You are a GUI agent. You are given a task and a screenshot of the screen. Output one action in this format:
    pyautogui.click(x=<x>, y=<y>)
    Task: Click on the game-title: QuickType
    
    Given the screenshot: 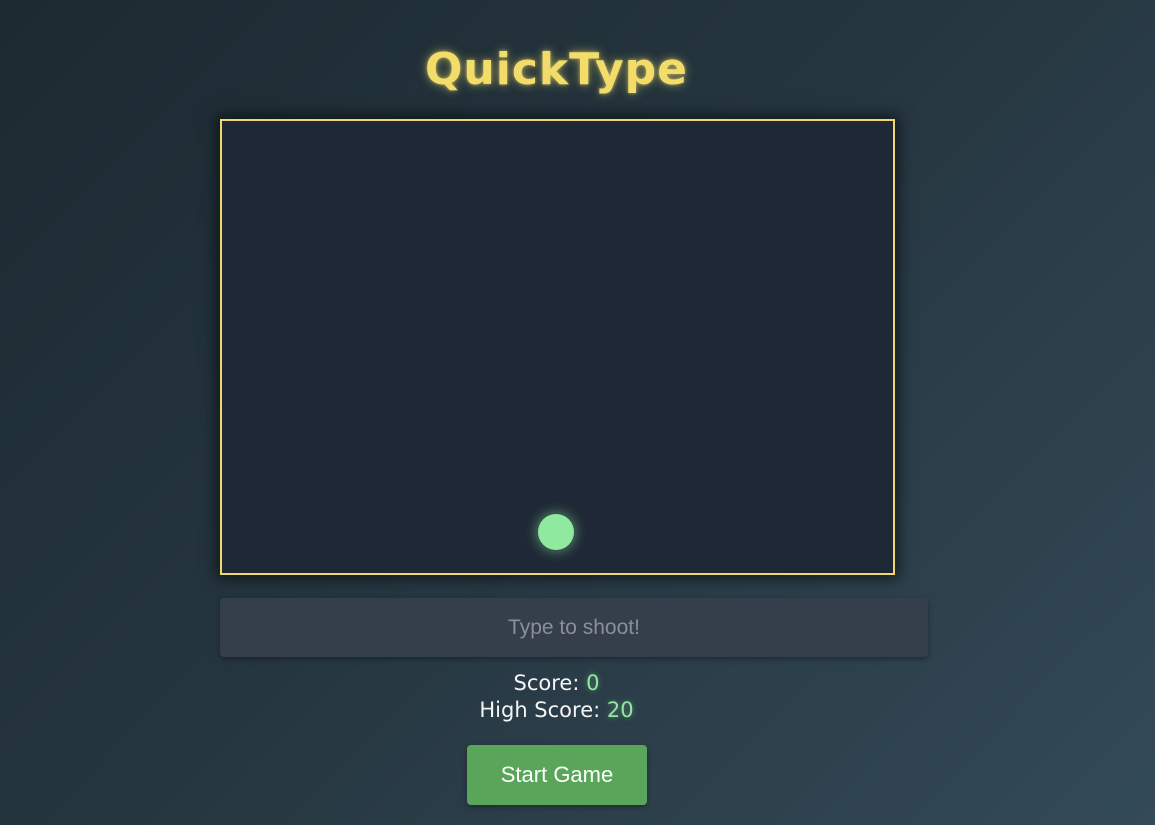 What is the action you would take?
    pyautogui.click(x=556, y=69)
    